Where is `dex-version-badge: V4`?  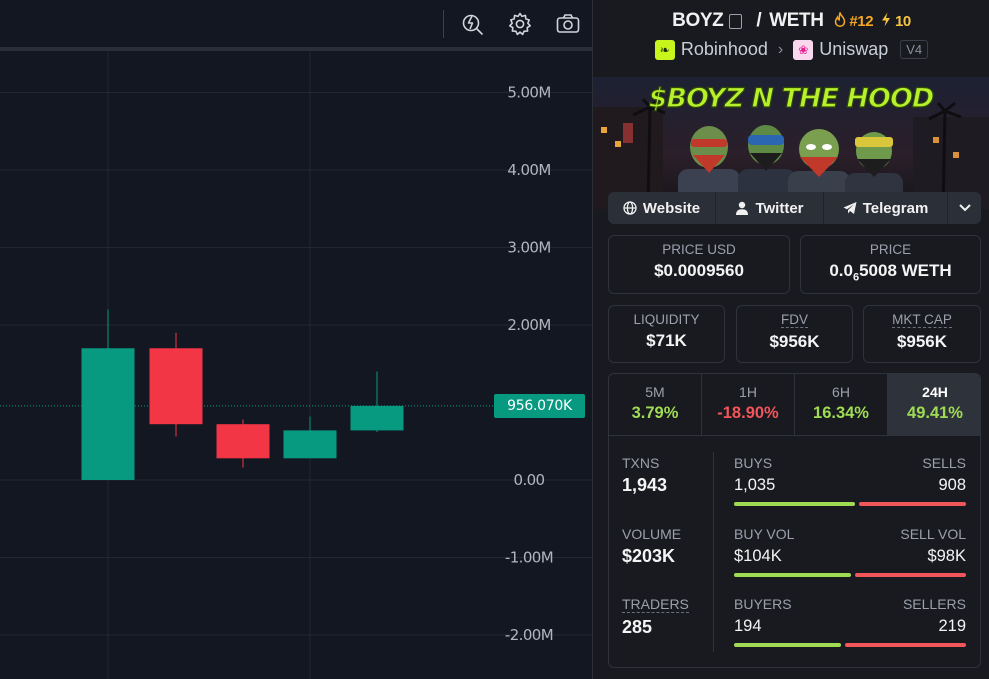
dex-version-badge: V4 is located at coordinates (914, 49).